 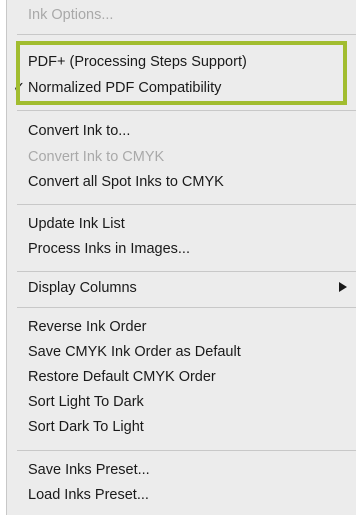 What do you see at coordinates (82, 288) in the screenshot?
I see `menu-item-display-columns: Display Columns` at bounding box center [82, 288].